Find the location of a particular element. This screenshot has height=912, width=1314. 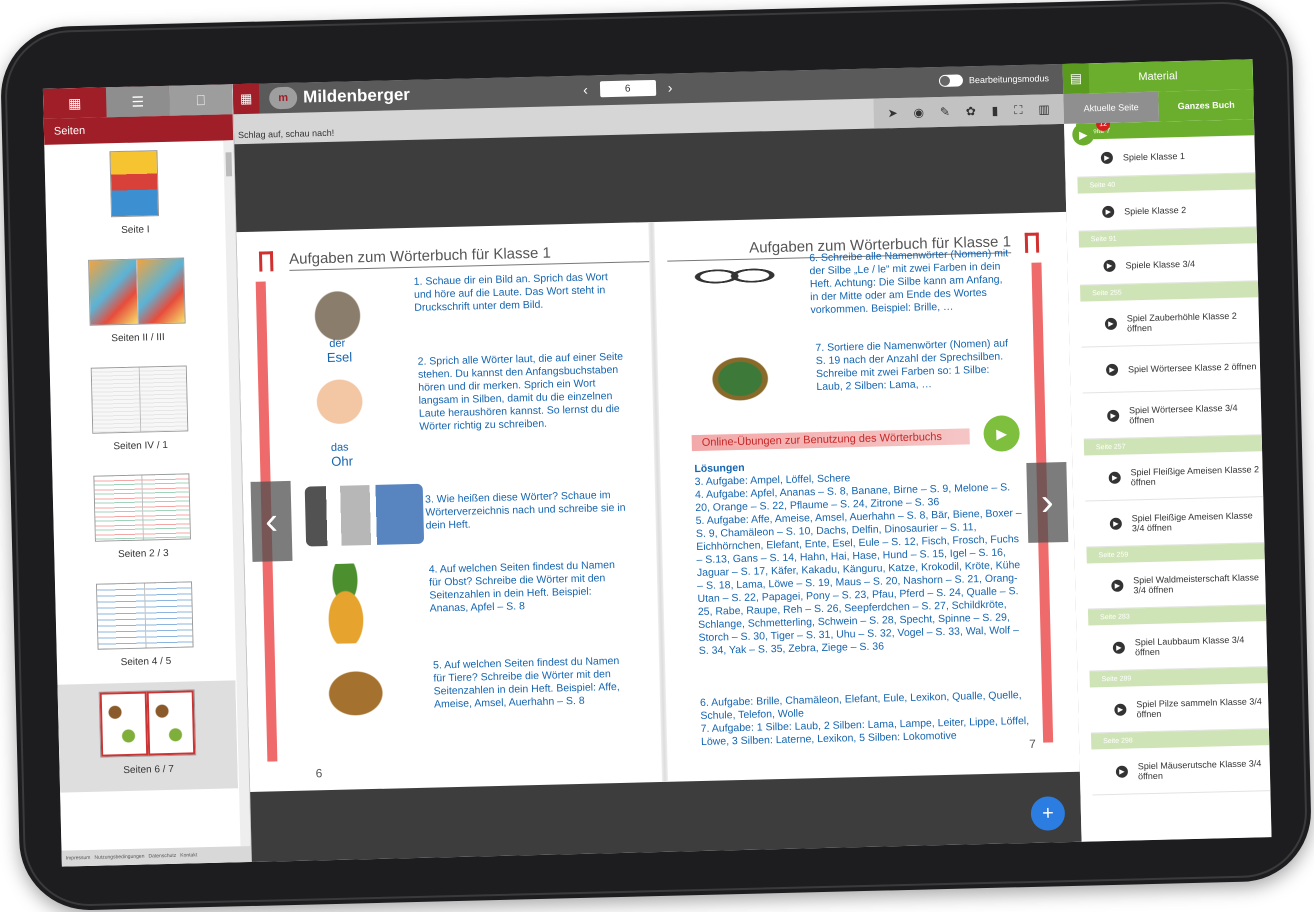

thumbnail-label: Seiten 4 / 5 is located at coordinates (146, 662).